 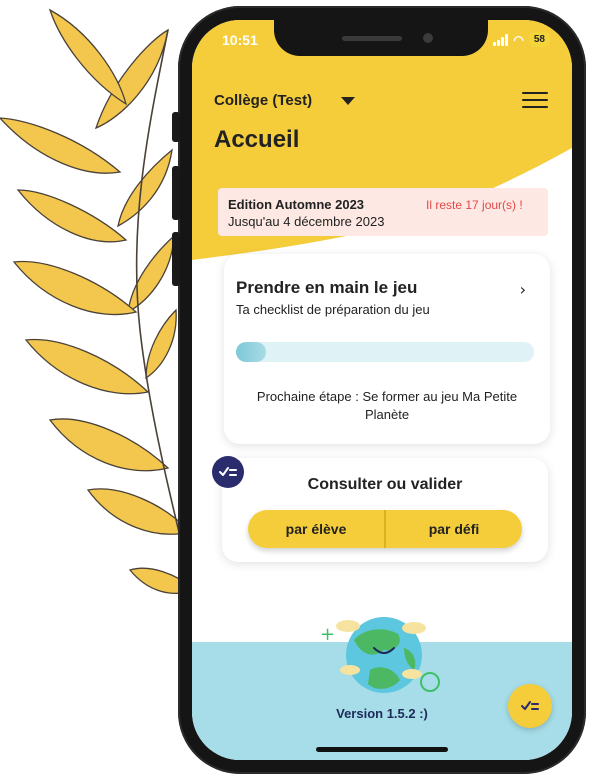 I want to click on status-bar: 10:51 ◠ 58, so click(x=386, y=42).